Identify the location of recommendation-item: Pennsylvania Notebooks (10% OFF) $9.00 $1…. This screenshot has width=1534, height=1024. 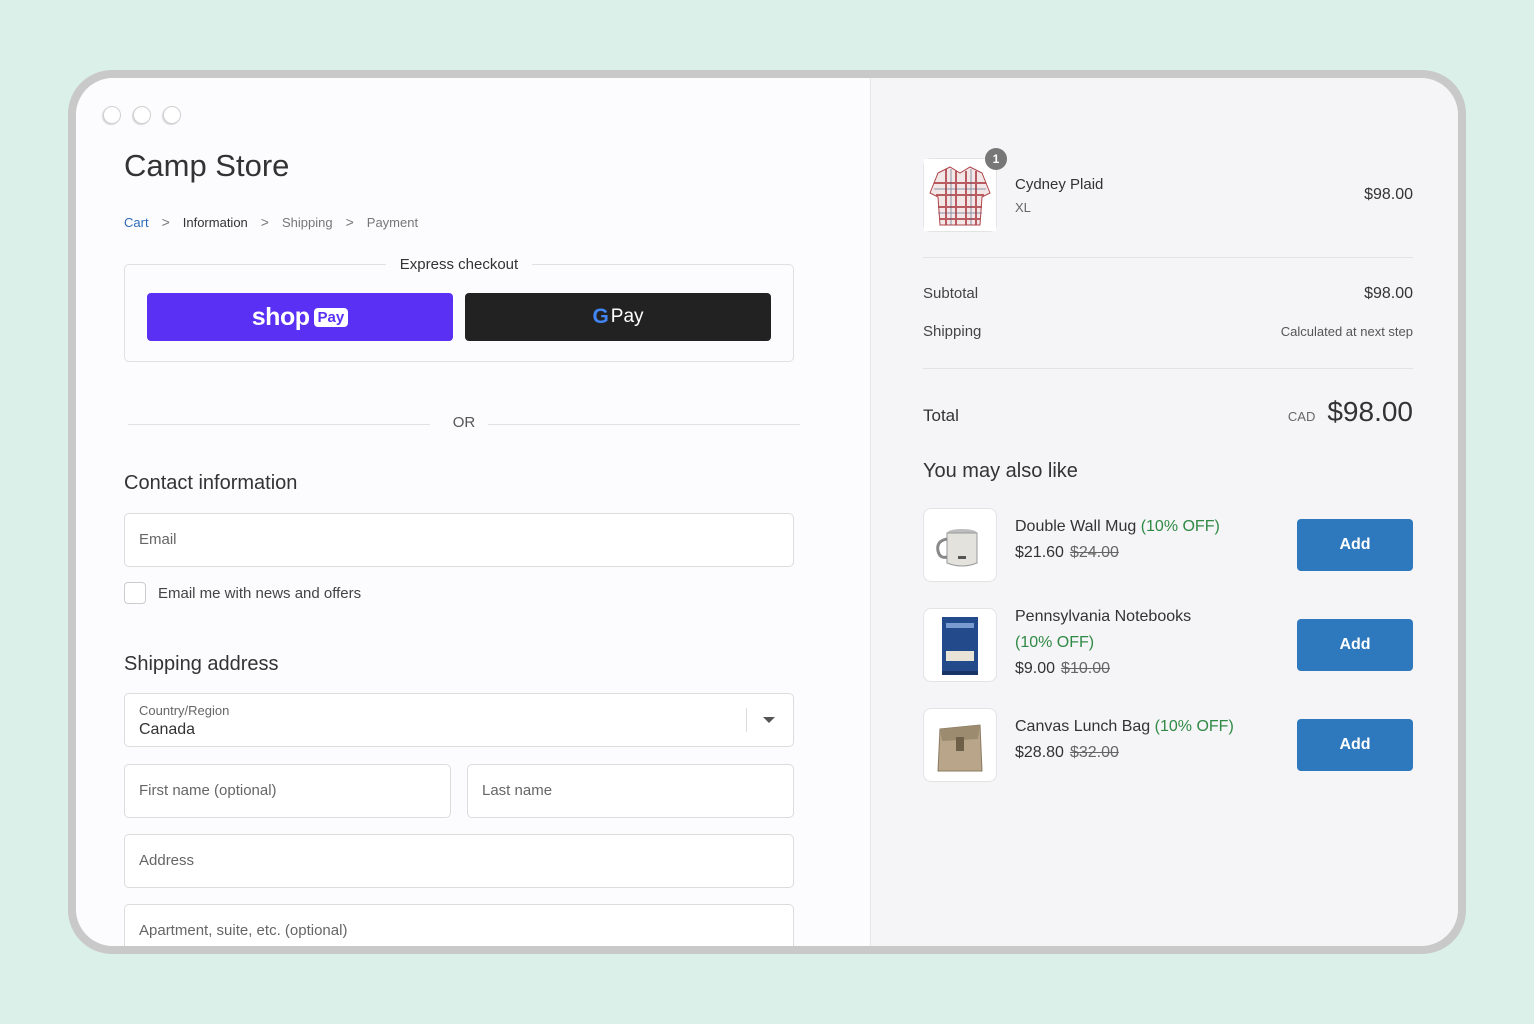
(1168, 646).